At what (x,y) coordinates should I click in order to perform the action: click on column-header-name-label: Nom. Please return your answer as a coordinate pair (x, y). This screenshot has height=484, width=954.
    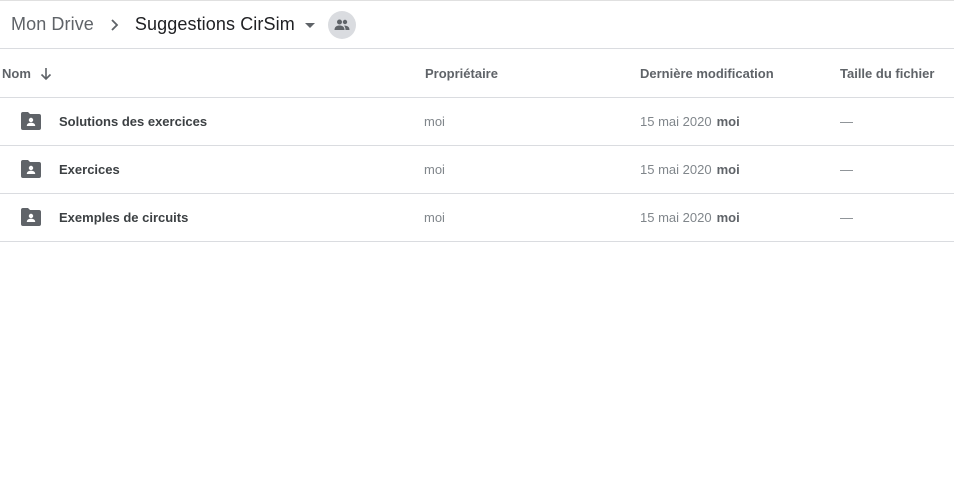
    Looking at the image, I should click on (16, 73).